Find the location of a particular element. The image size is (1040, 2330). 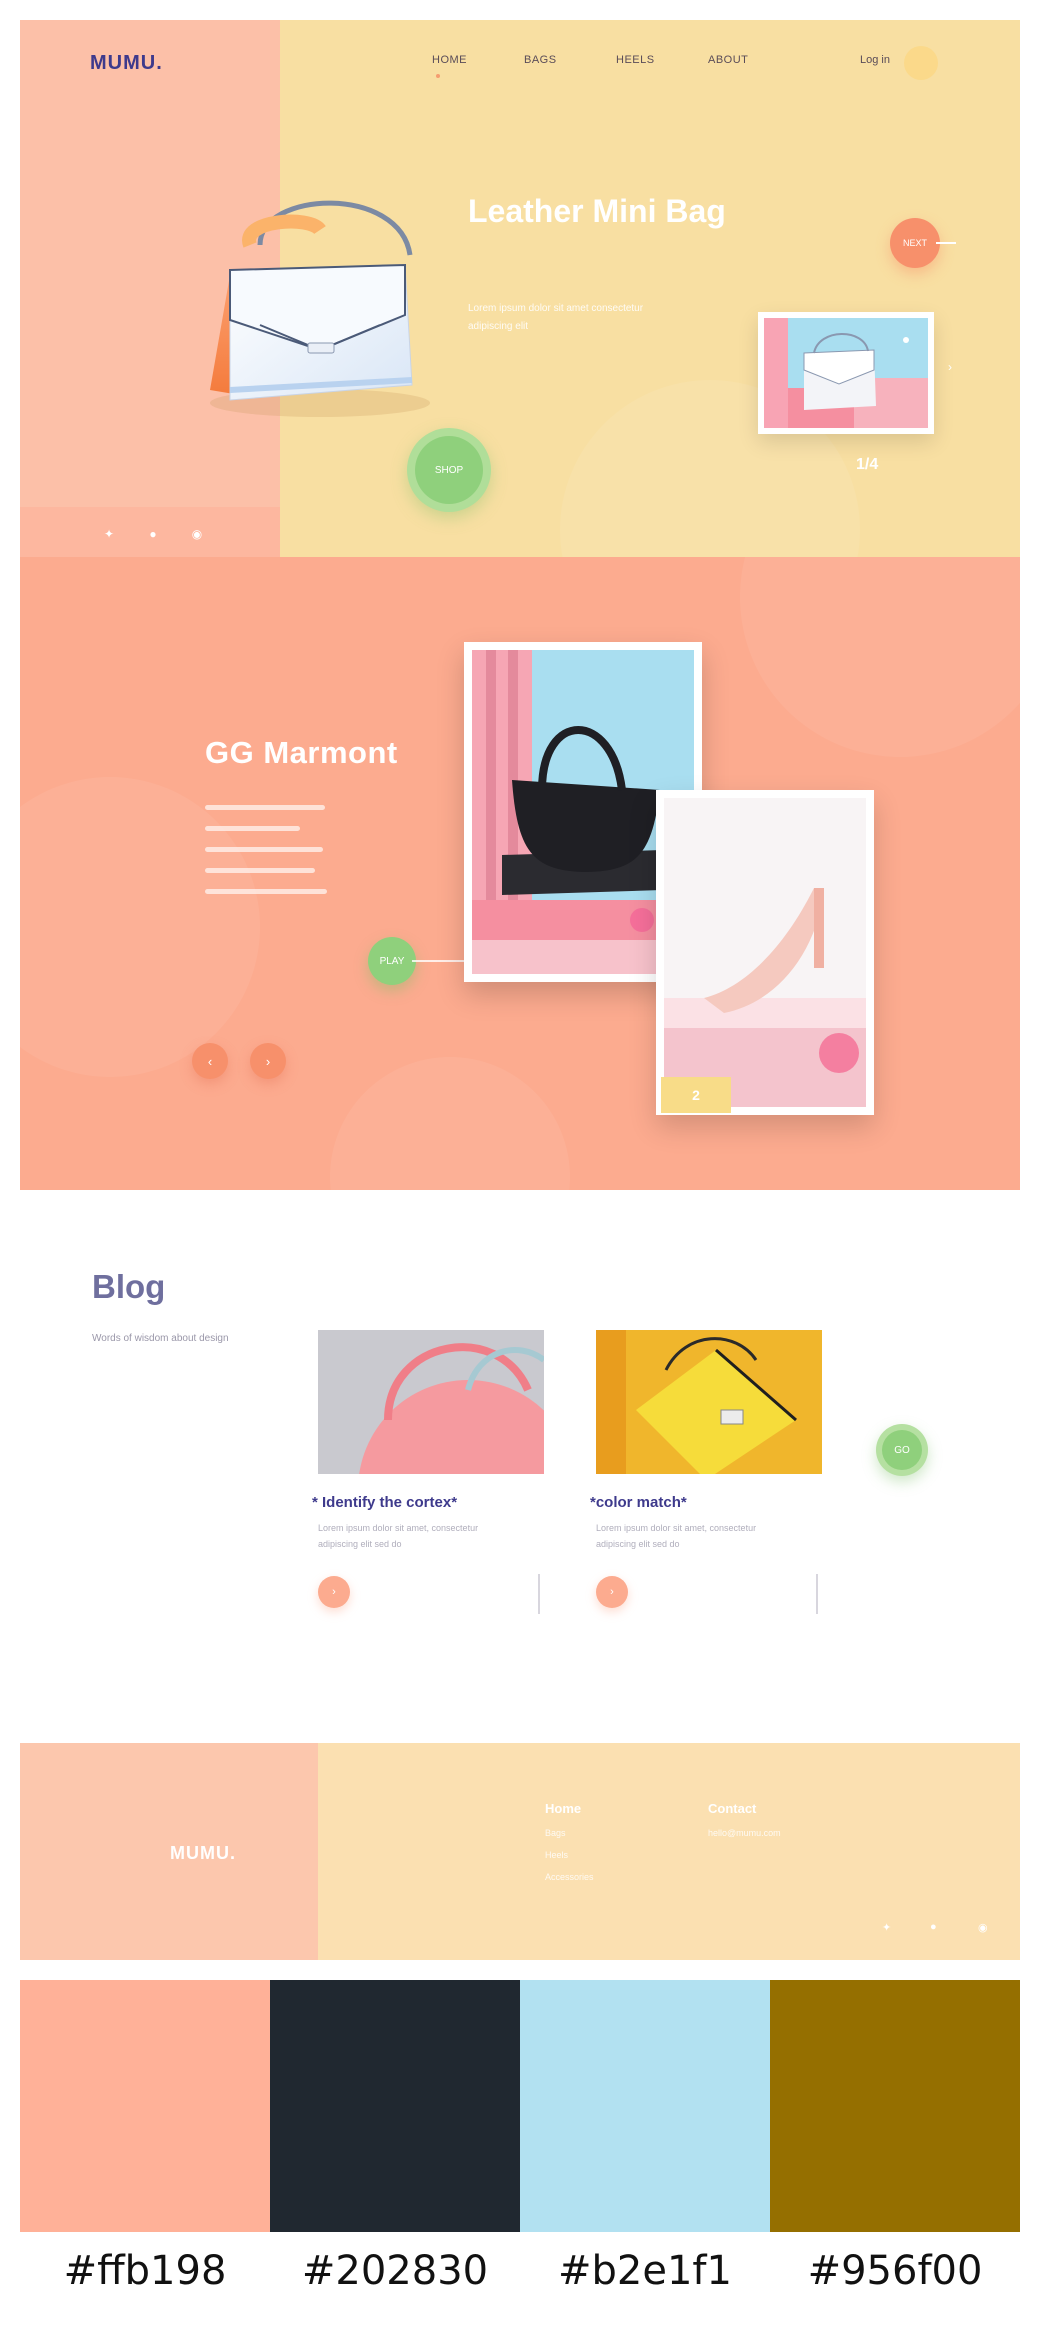

swatch-label: #b2e1f1 is located at coordinates (645, 2271).